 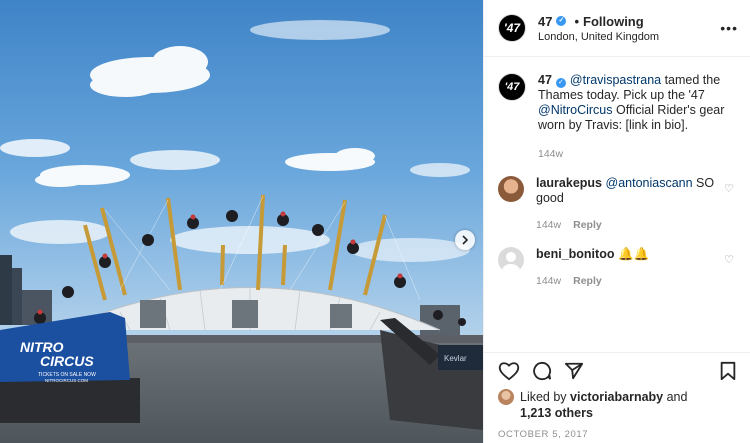 I want to click on comment-row: beni_bonitoo 🔔🔔 144w Reply ♡, so click(x=617, y=268).